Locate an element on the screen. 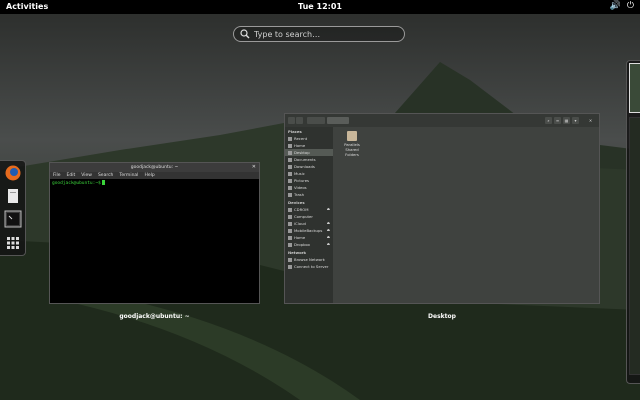 The image size is (640, 400). terminal-output: goodjack@ubuntu:~$ is located at coordinates (154, 183).